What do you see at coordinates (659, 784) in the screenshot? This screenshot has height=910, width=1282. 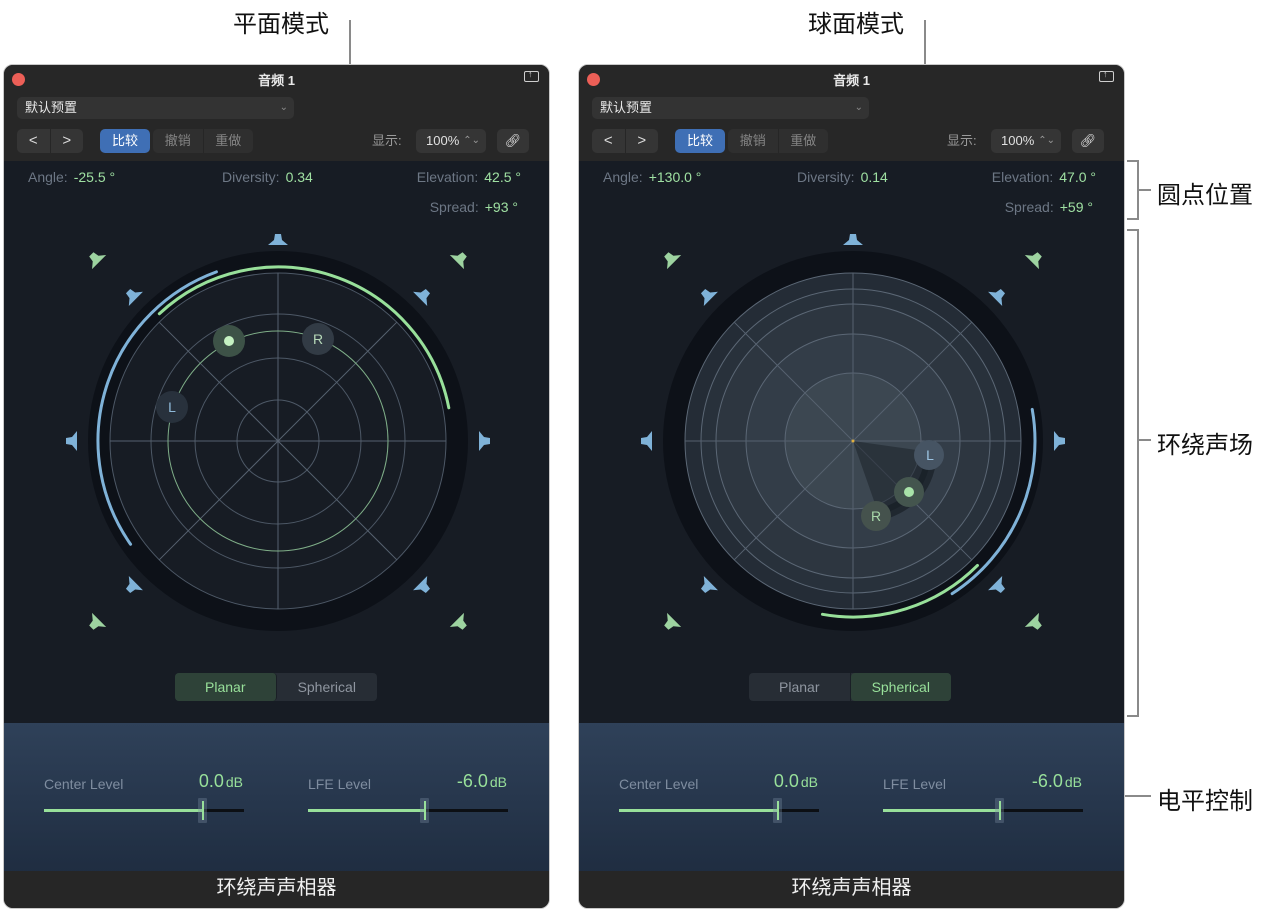 I see `center-level-label: Center Level` at bounding box center [659, 784].